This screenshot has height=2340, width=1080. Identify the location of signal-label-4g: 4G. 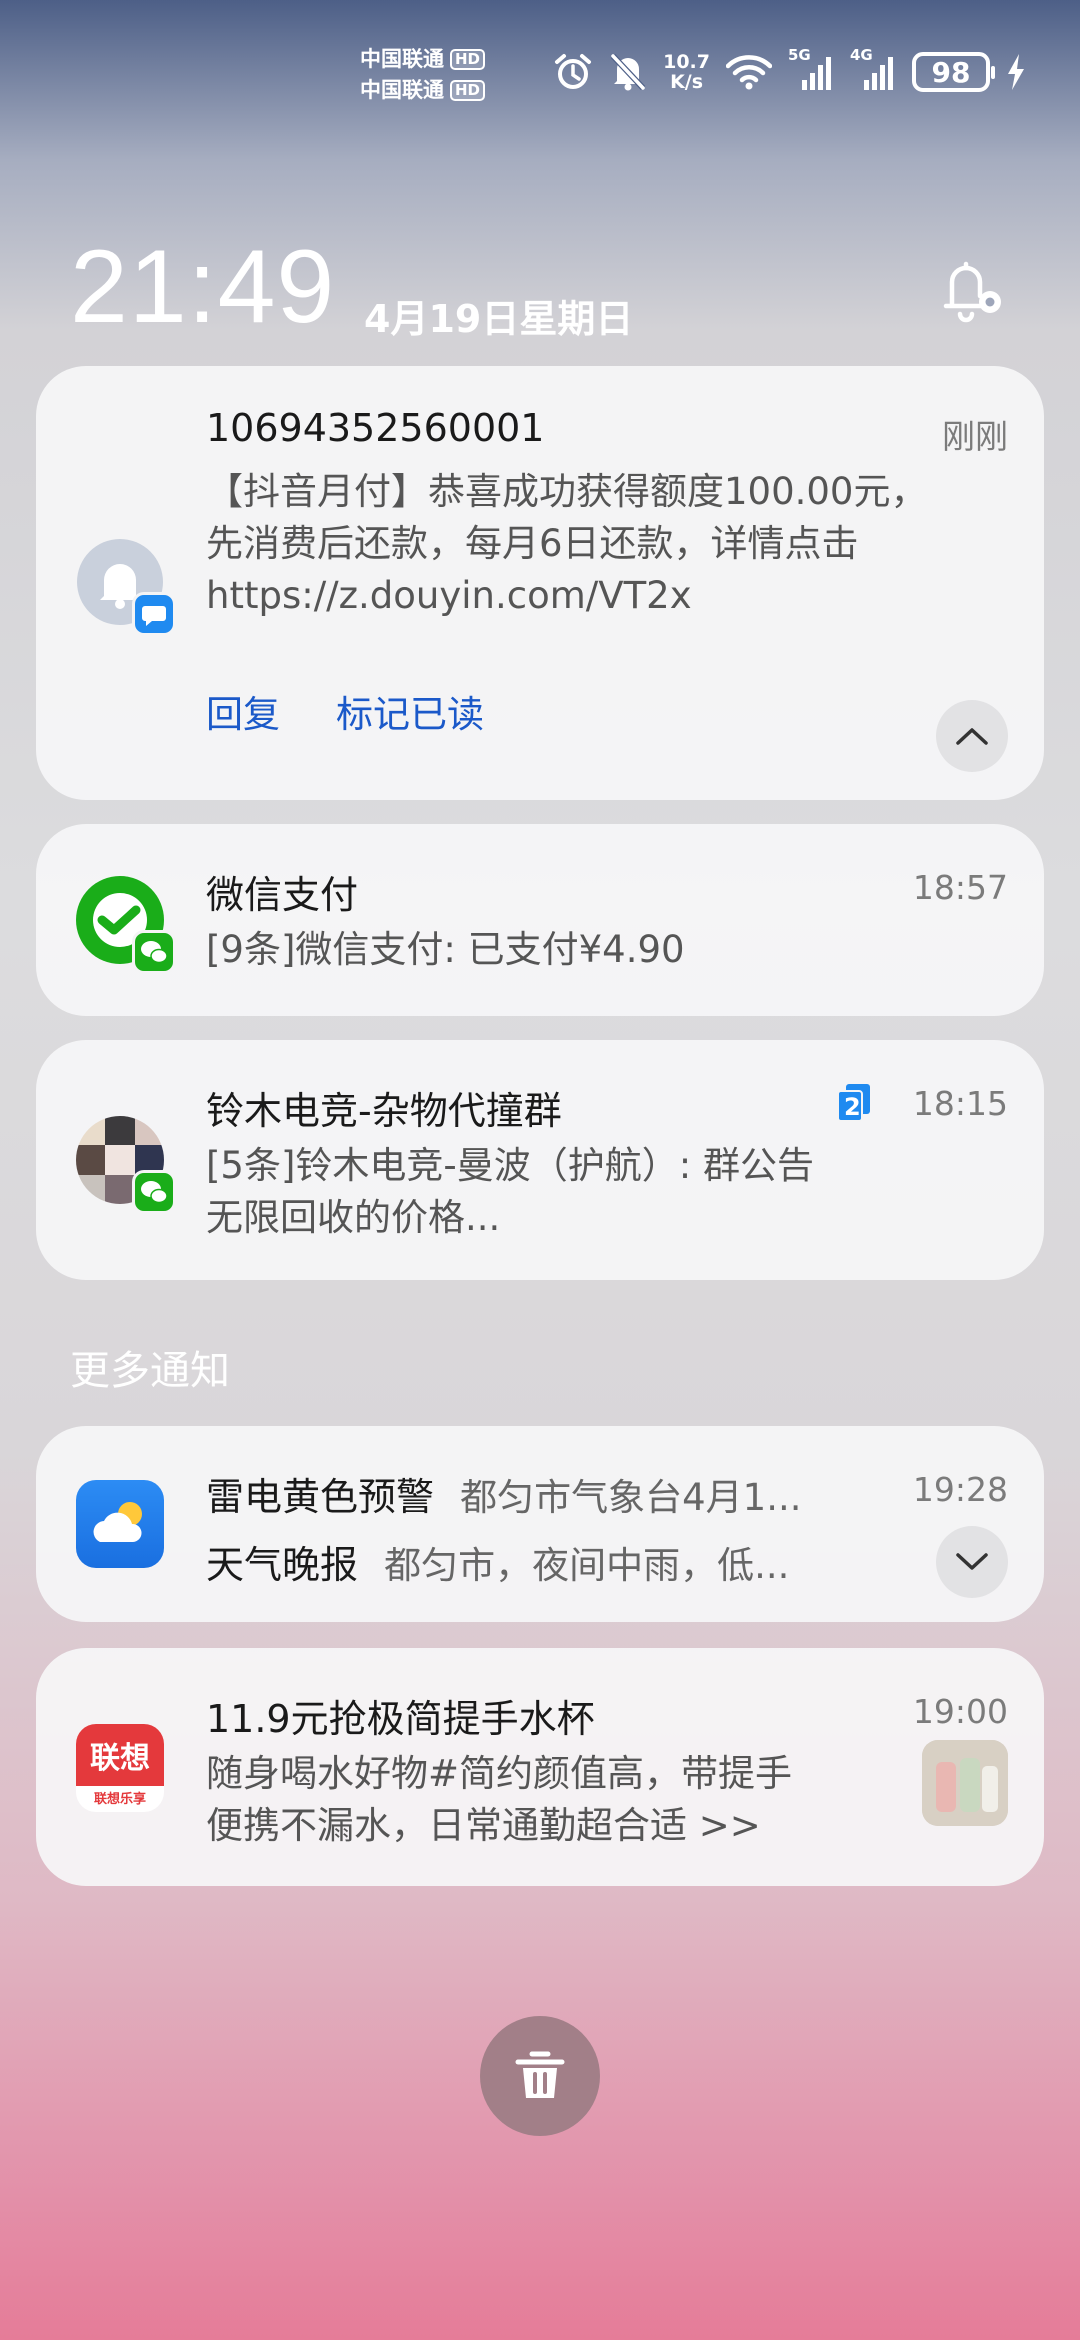
(861, 55).